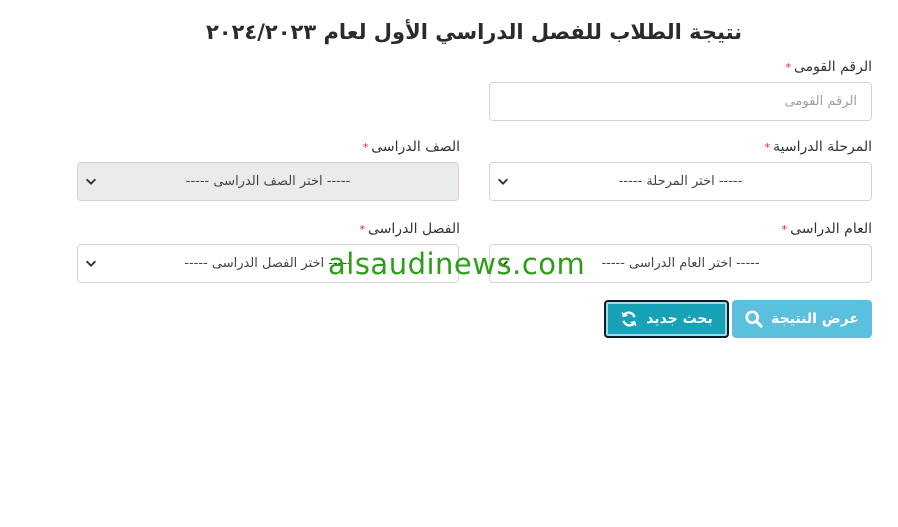  I want to click on new-search-label: بحث جديد, so click(679, 319).